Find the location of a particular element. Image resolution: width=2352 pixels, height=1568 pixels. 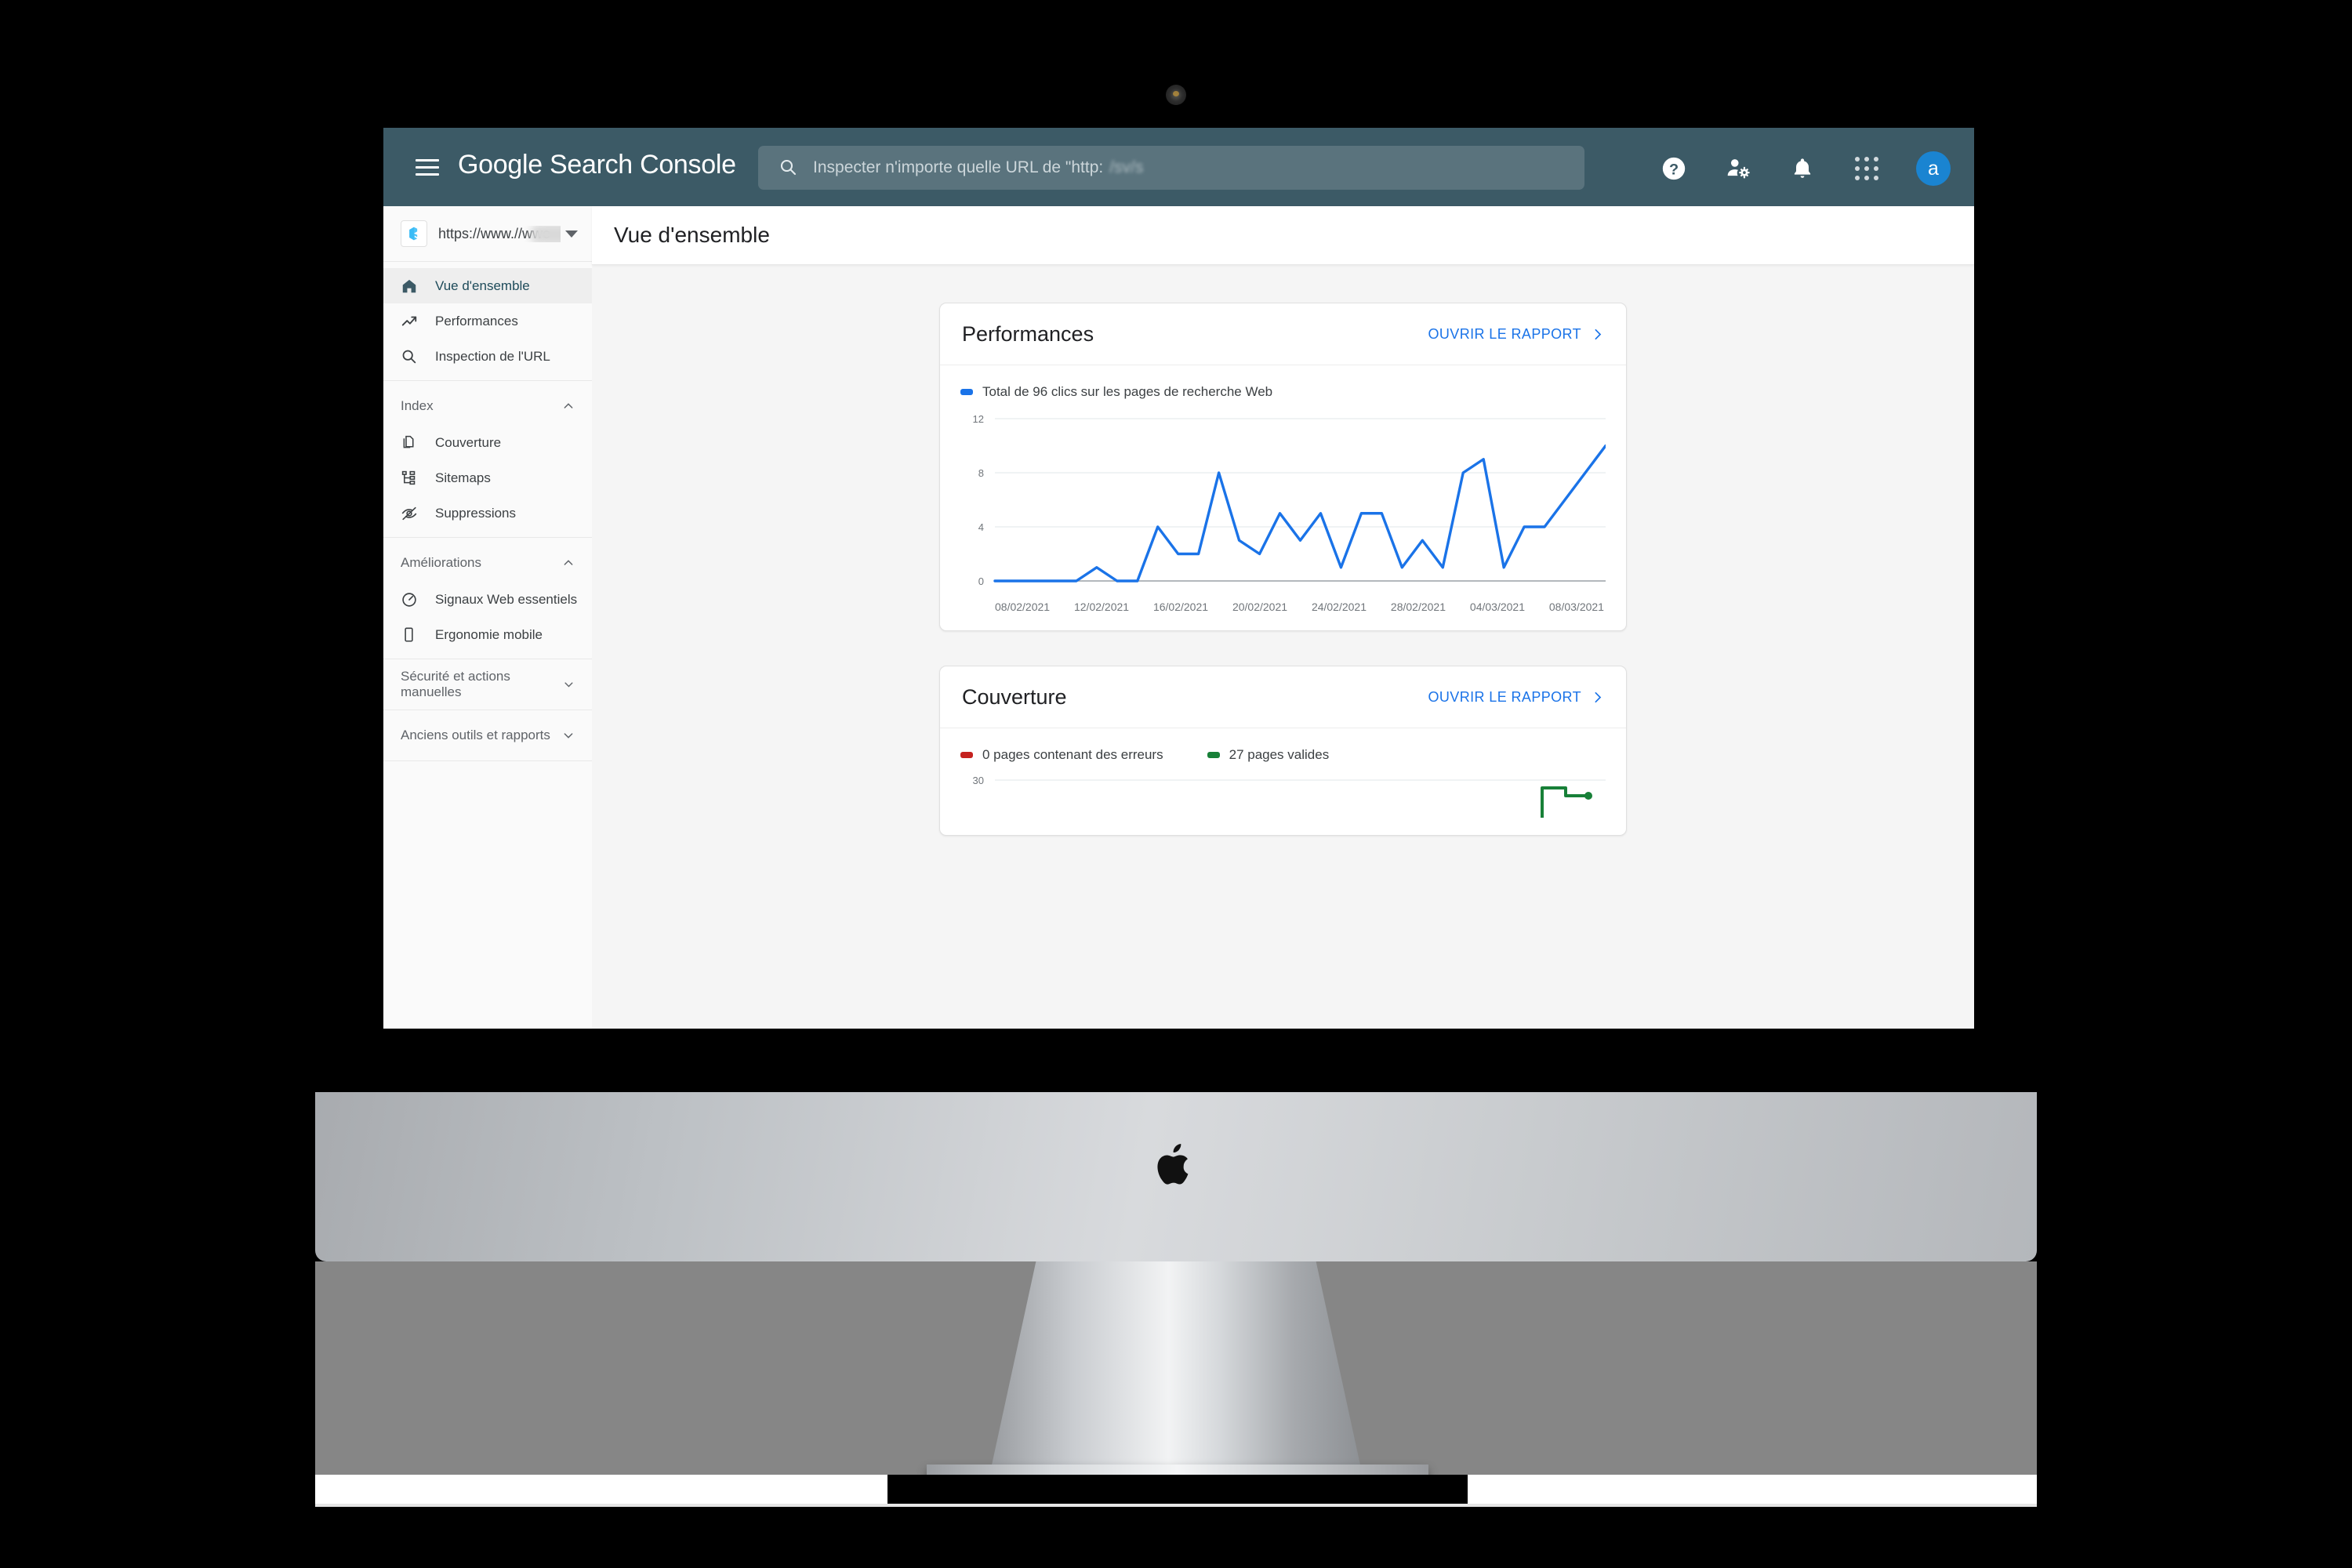

coverage-card-header: Couverture OUVRIR LE RAPPORT is located at coordinates (1283, 697).